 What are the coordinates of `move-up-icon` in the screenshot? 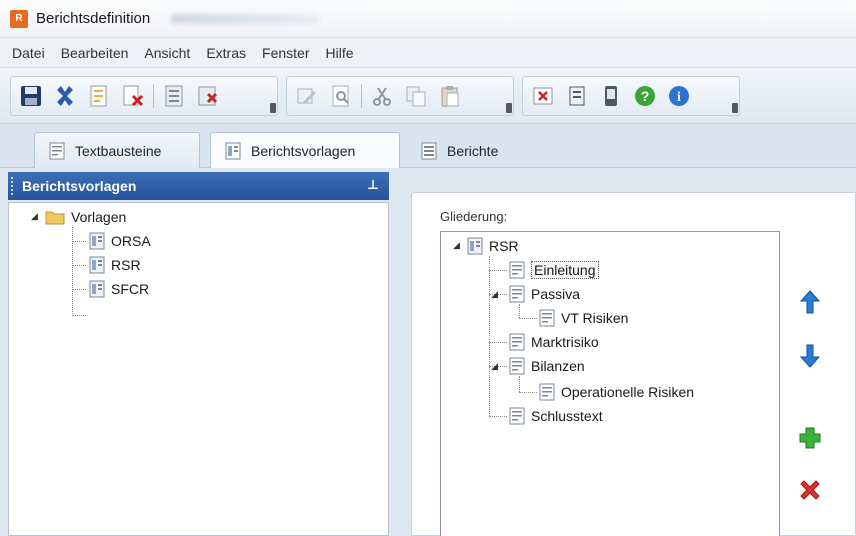 It's located at (810, 302).